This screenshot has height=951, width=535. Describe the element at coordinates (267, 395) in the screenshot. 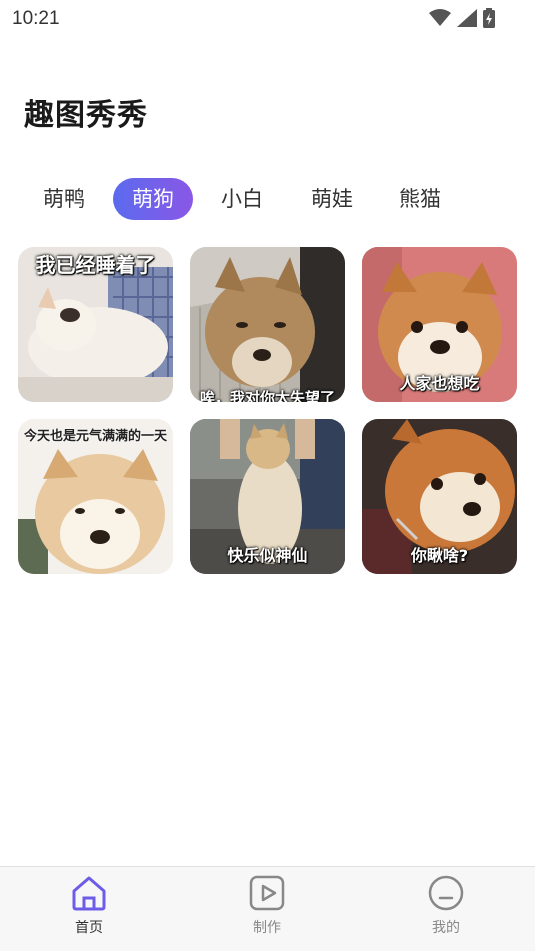

I see `meme-caption: 唉，我对你太失望了` at that location.